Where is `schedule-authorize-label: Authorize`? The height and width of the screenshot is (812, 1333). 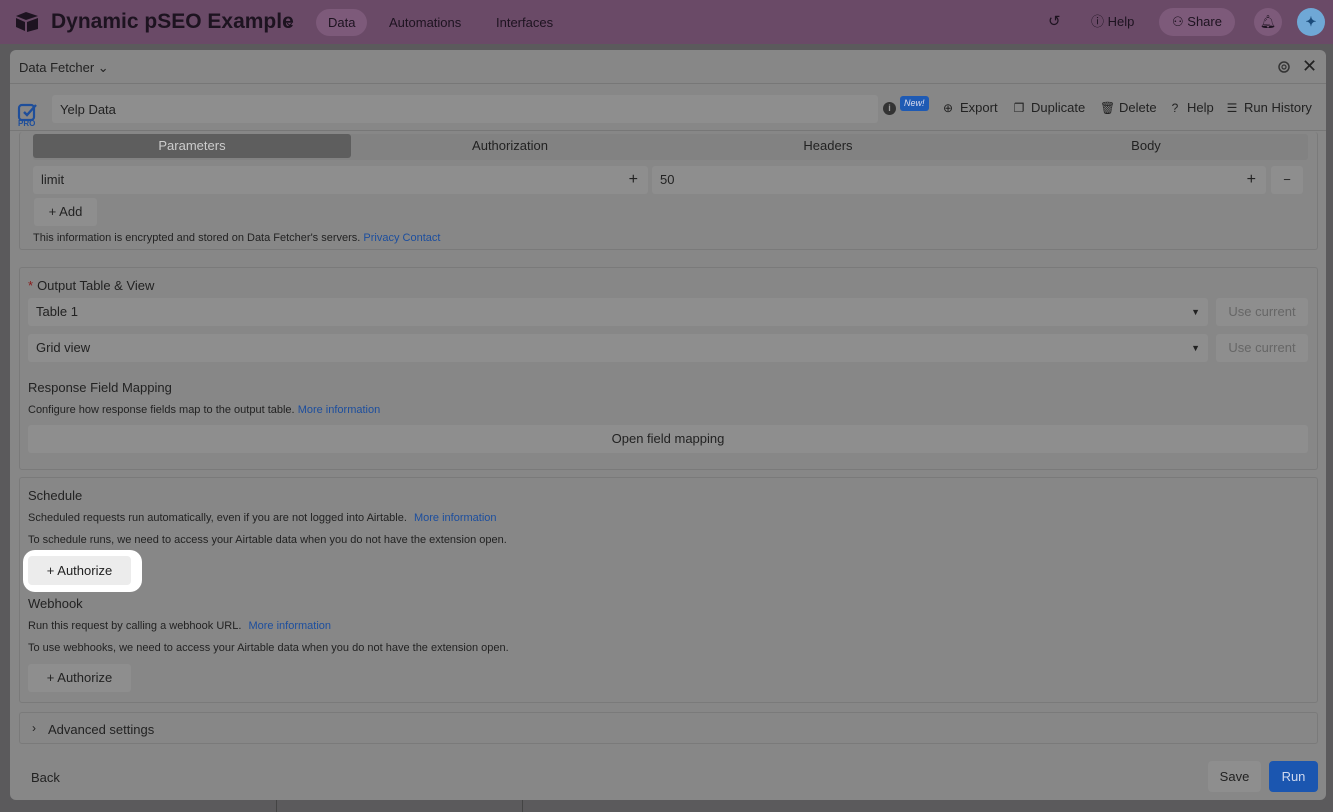 schedule-authorize-label: Authorize is located at coordinates (85, 570).